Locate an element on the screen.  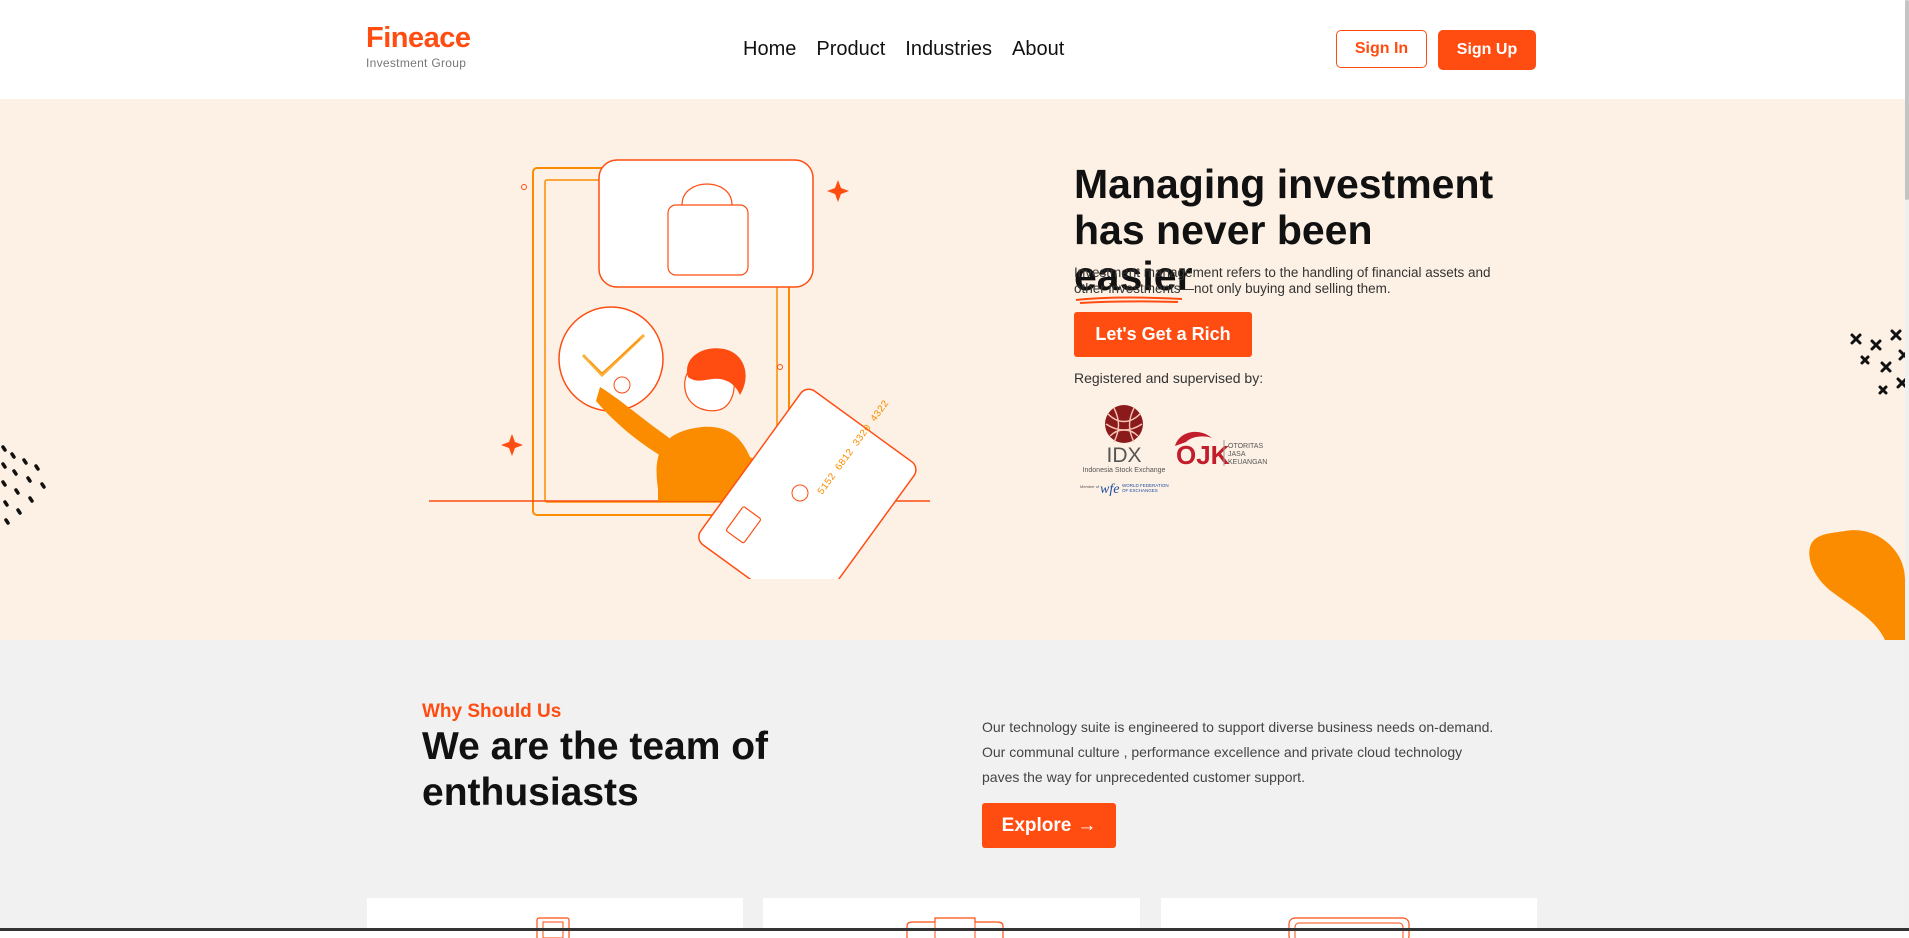
svg-text: wfe is located at coordinates (1109, 489).